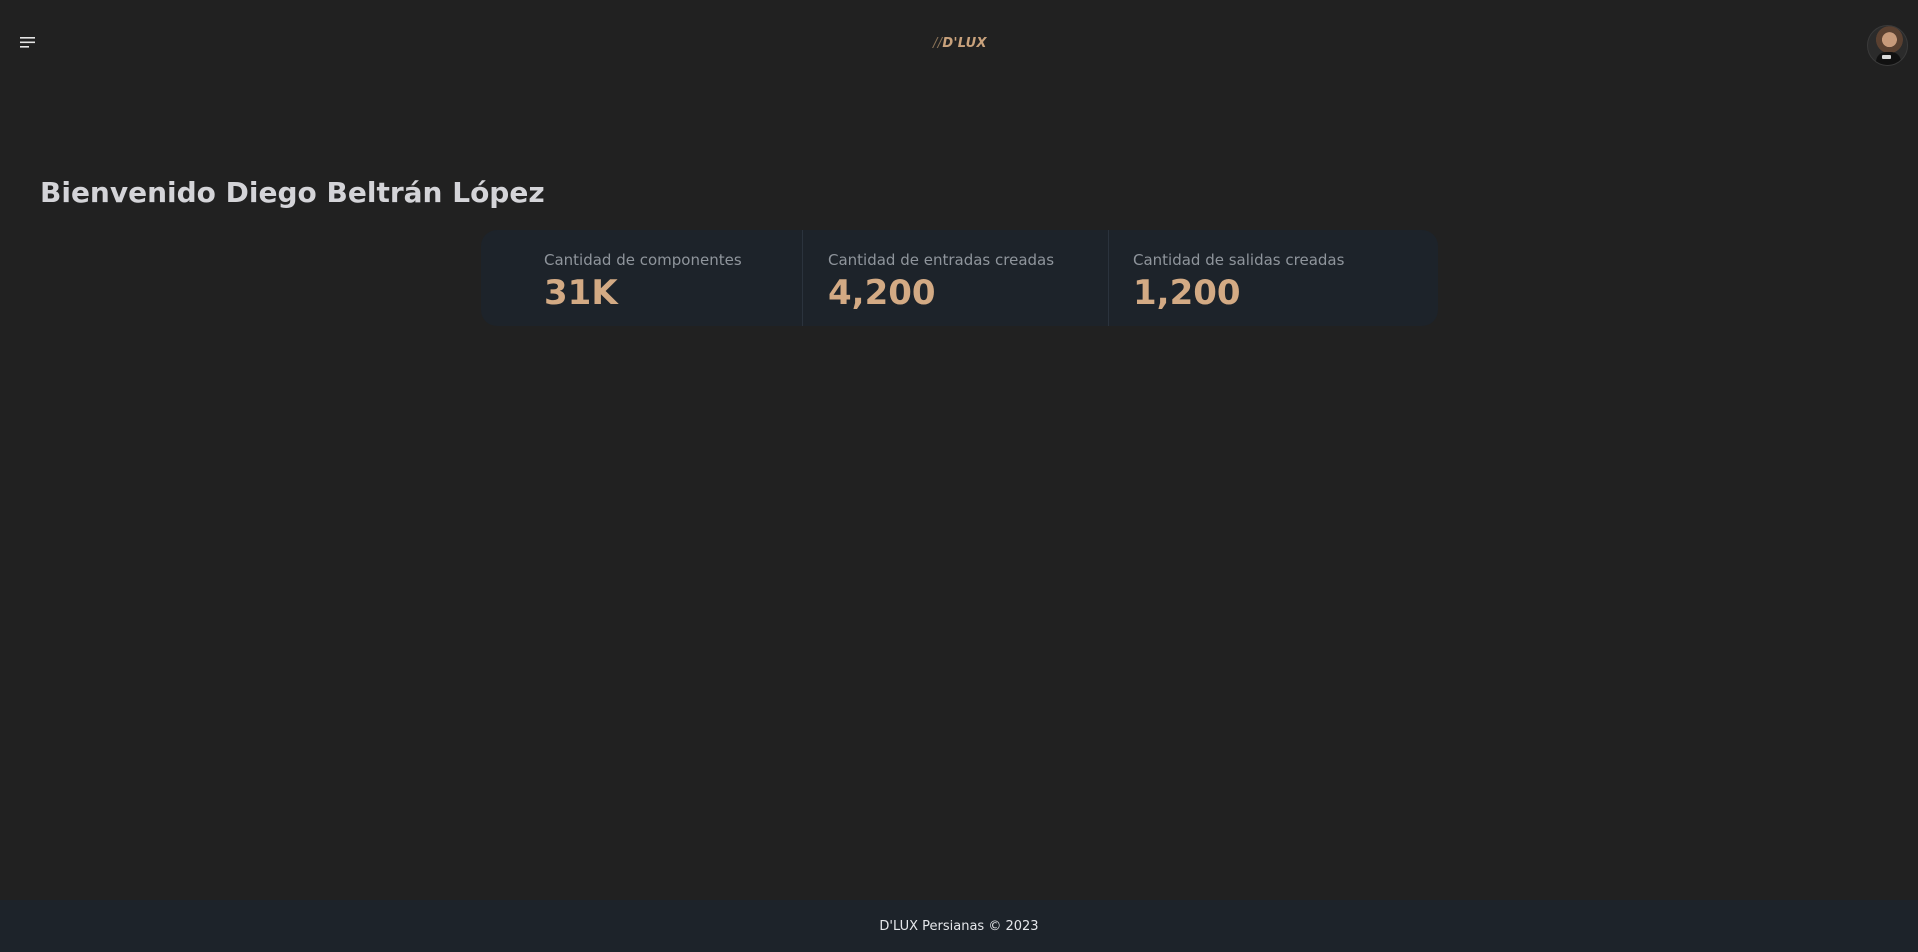  Describe the element at coordinates (1886, 57) in the screenshot. I see `avatar-shirt-logo` at that location.